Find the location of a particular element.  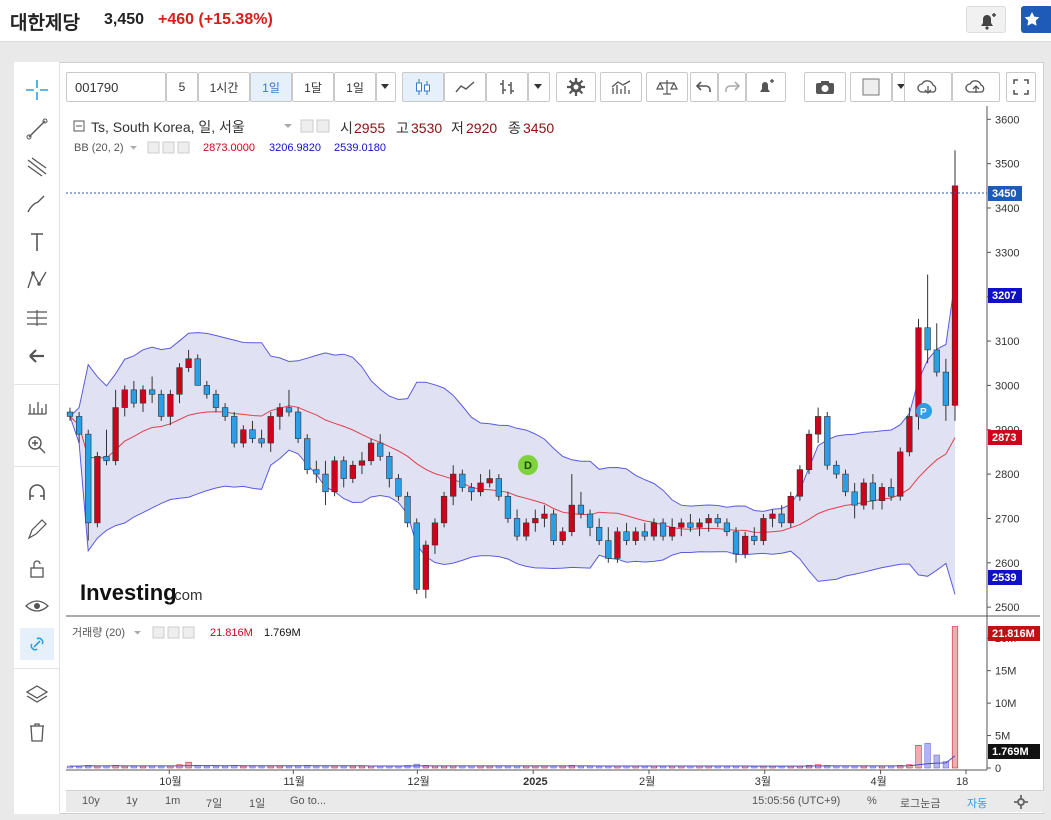

volume-badge-text: 21.816M is located at coordinates (1013, 634).